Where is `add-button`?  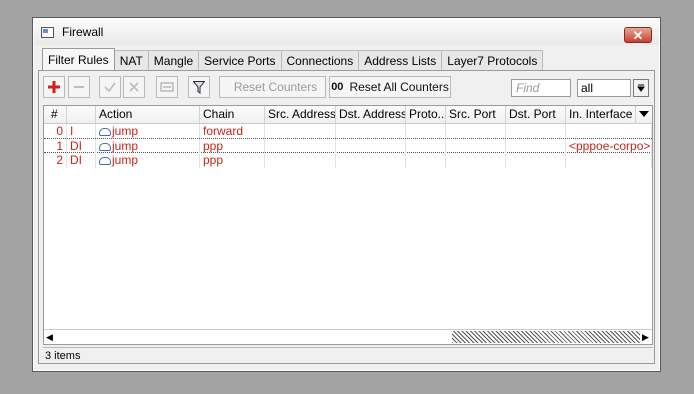 add-button is located at coordinates (54, 87).